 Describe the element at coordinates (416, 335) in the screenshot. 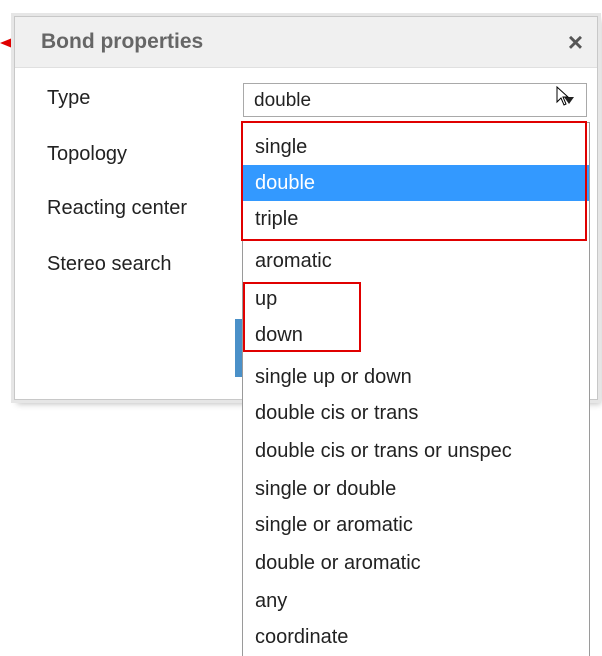

I see `option-down: down` at that location.